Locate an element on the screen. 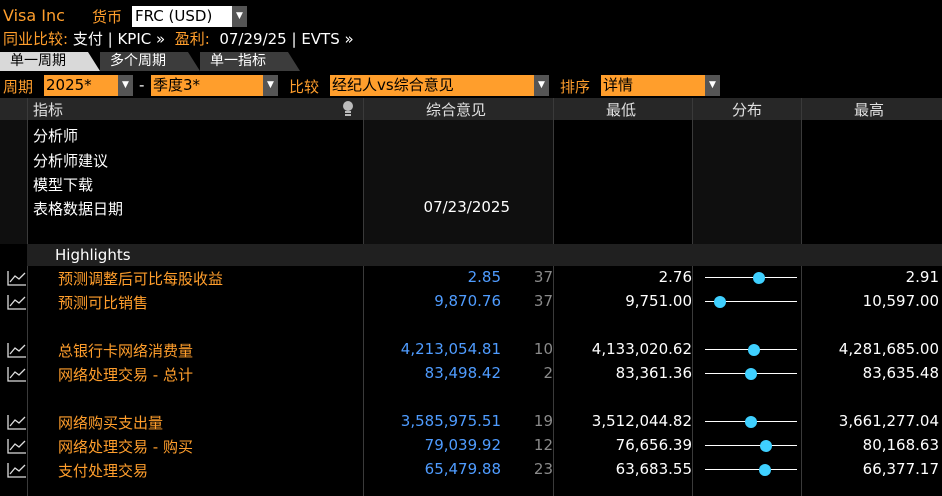 The width and height of the screenshot is (942, 496). table-row: 网络处理交易 - 总计 83,498.42 2 83,361.36 83,635.48 is located at coordinates (471, 374).